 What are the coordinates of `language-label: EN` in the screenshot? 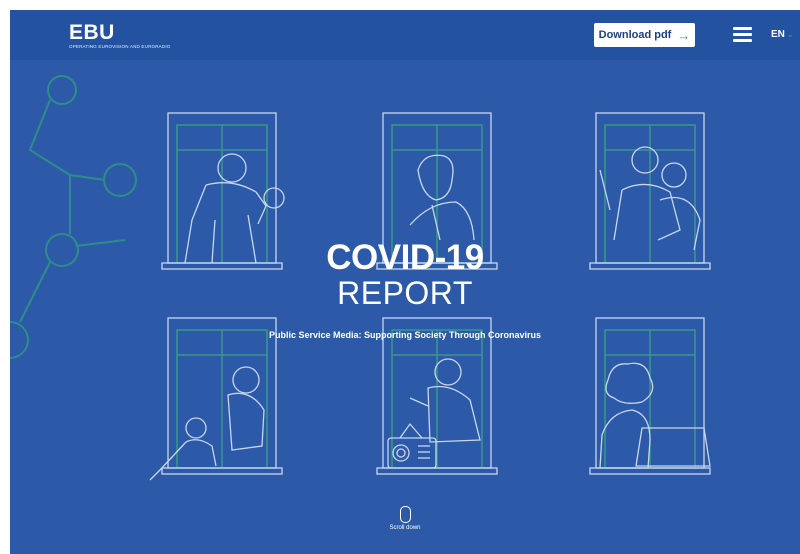 It's located at (778, 34).